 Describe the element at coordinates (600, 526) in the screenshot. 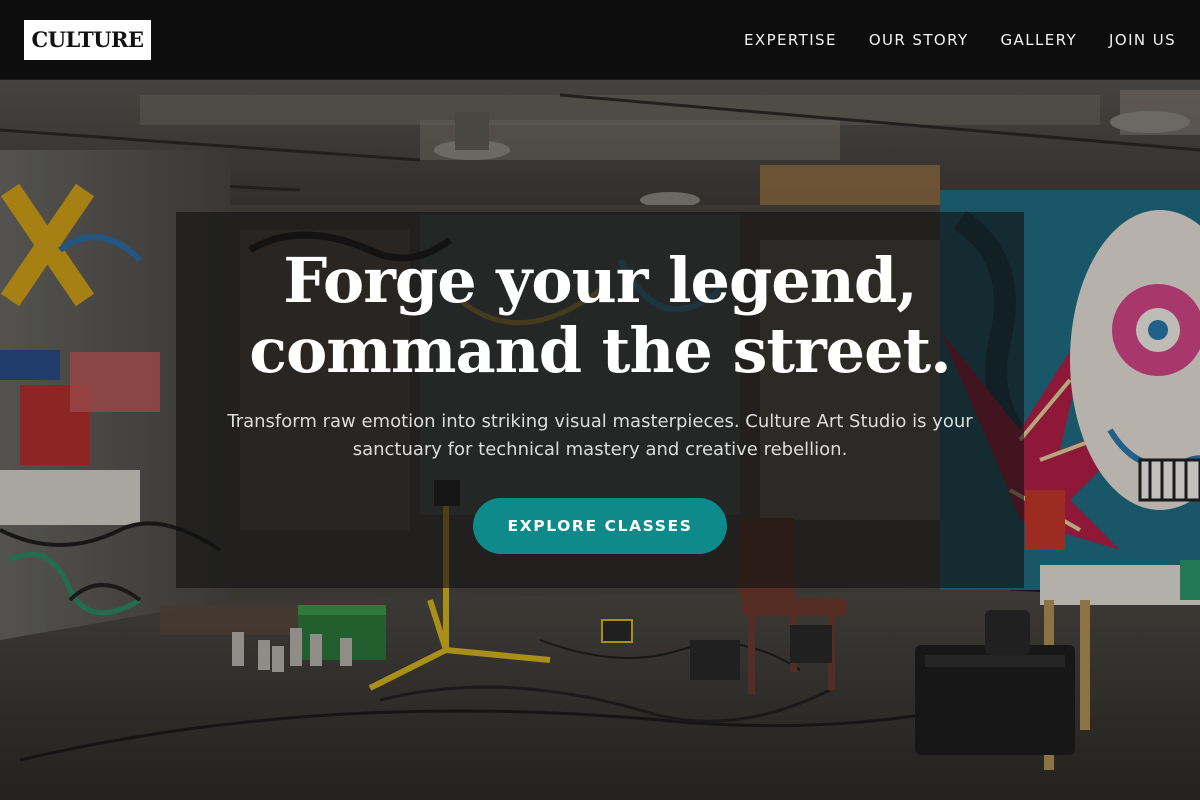

I see `explore-classes-button: EXPLORE CLASSES` at that location.